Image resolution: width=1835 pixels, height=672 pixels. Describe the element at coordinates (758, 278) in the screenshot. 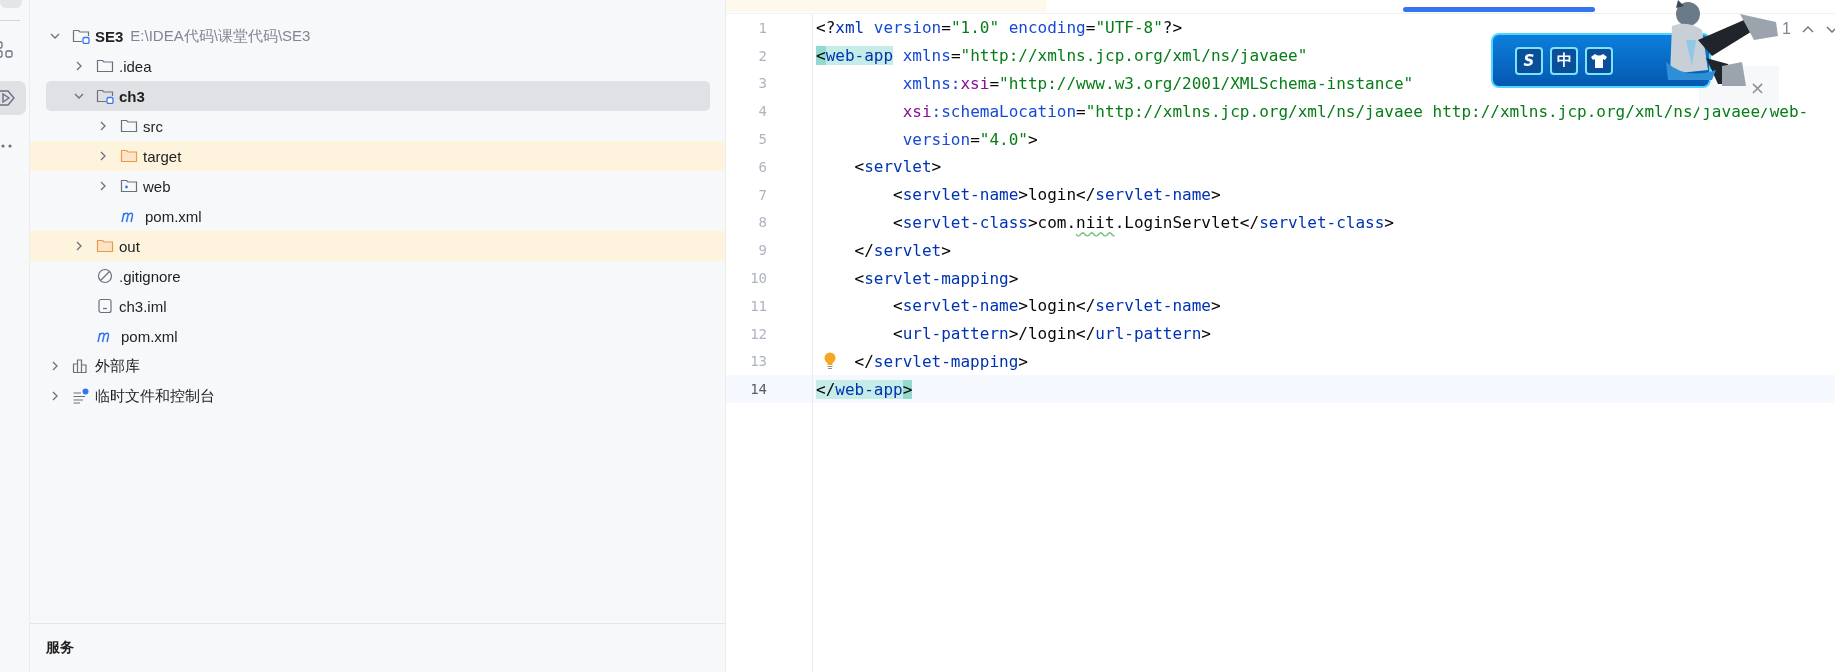

I see `line-number: 10` at that location.